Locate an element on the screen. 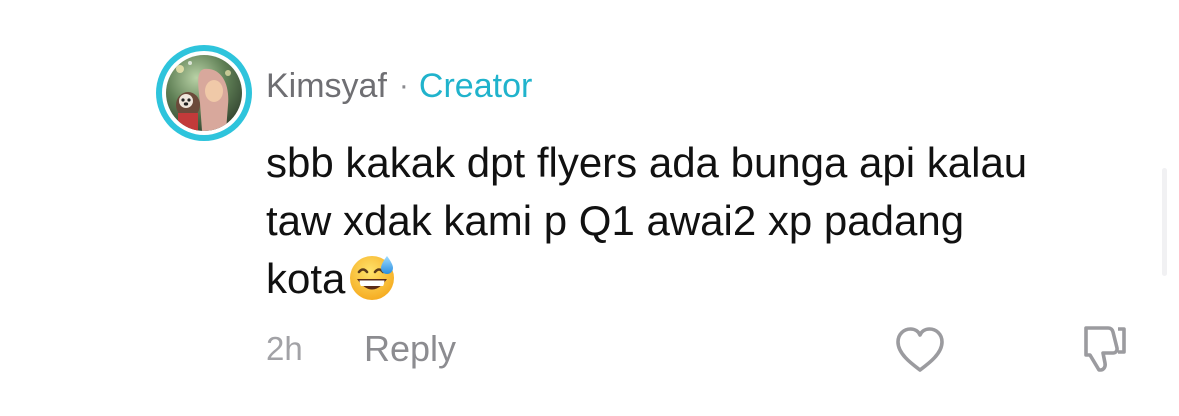 This screenshot has height=416, width=1179. avatar-photo is located at coordinates (204, 93).